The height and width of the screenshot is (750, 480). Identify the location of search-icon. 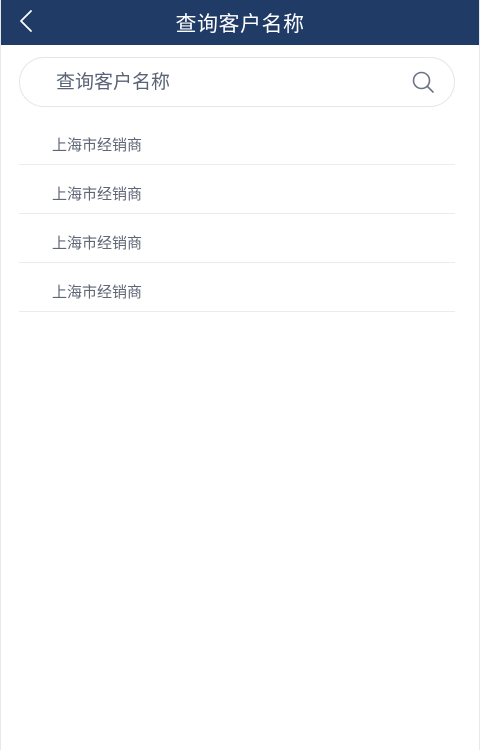
(423, 82).